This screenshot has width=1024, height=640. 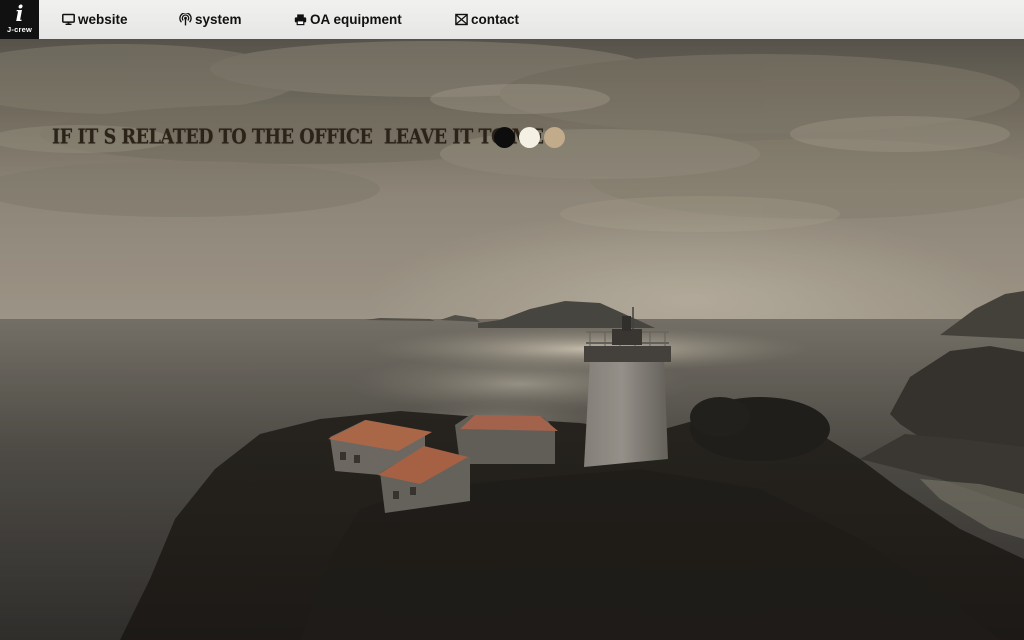 I want to click on nav-item-website: website, so click(x=95, y=19).